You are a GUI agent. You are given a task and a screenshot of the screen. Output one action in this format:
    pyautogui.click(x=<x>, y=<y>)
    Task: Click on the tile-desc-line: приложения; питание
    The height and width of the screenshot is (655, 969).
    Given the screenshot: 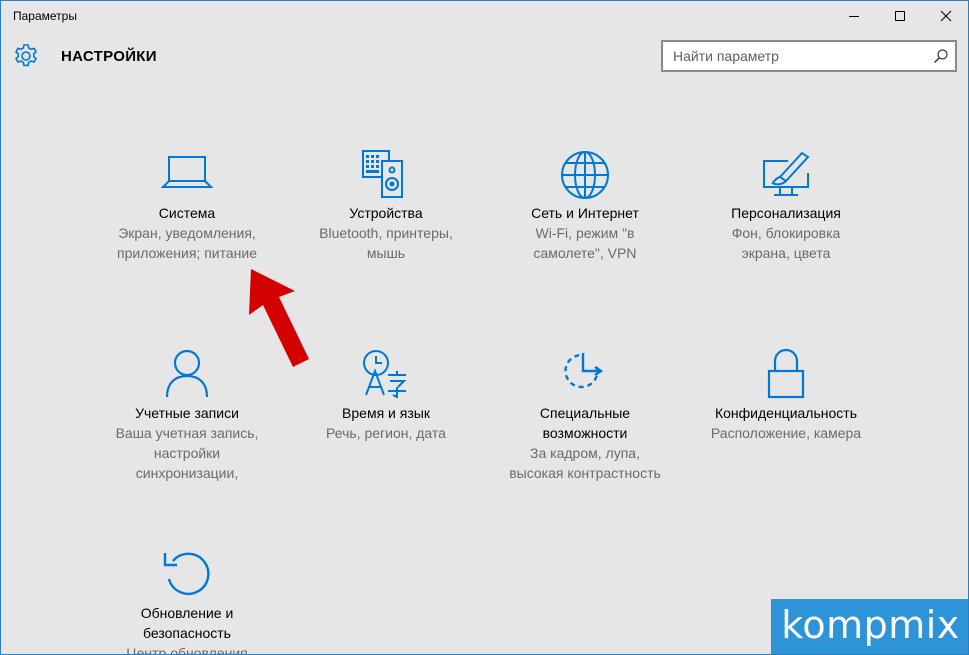 What is the action you would take?
    pyautogui.click(x=187, y=253)
    